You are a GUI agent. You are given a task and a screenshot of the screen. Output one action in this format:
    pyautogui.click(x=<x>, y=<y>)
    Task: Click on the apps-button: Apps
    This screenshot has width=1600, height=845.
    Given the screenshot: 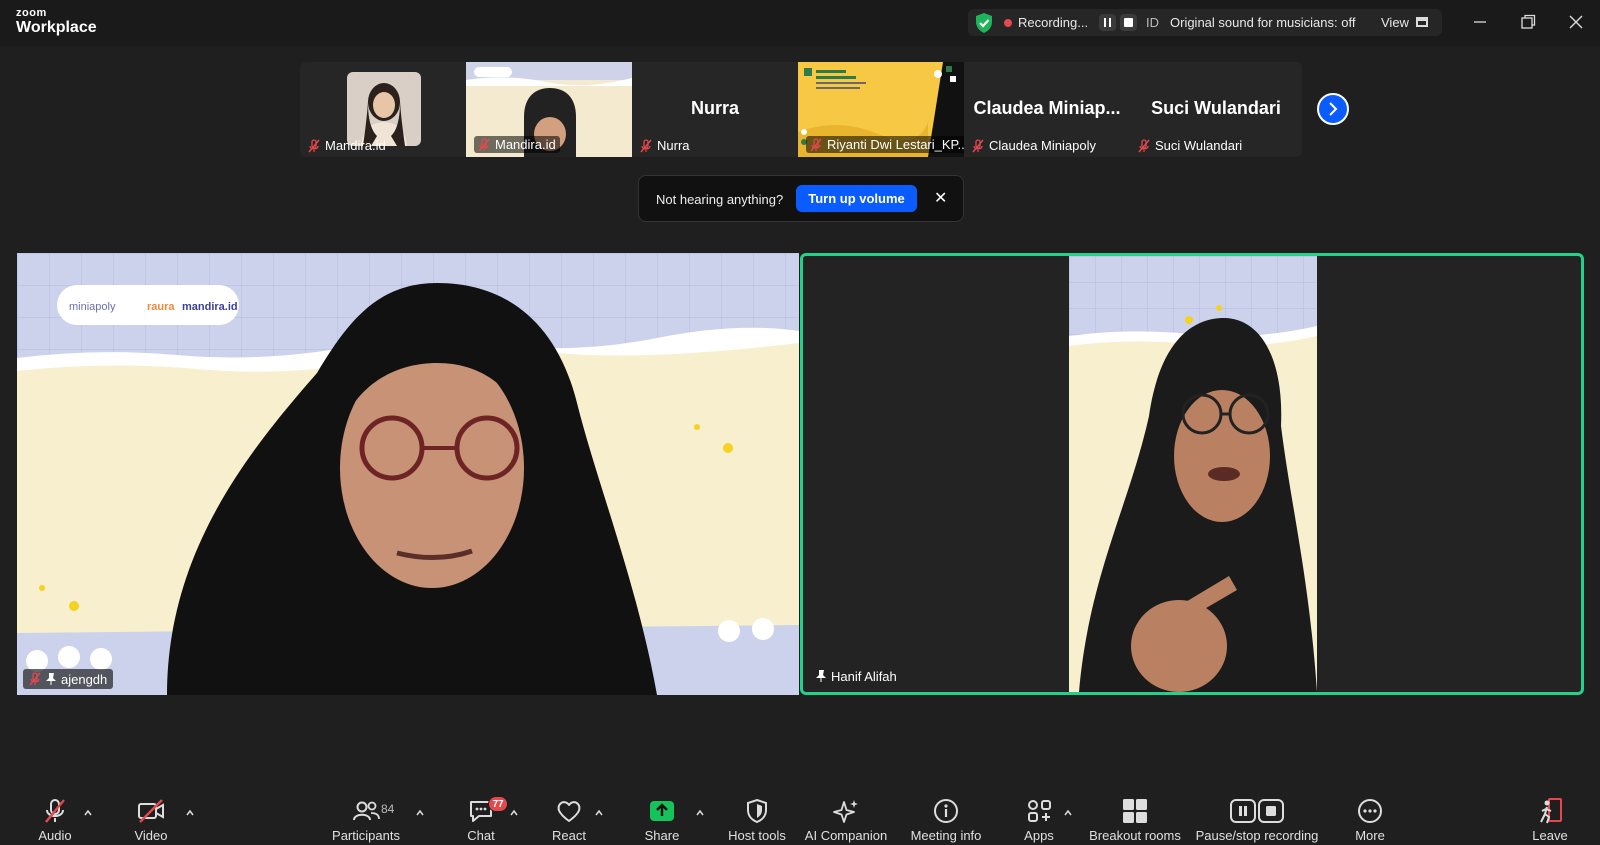 What is the action you would take?
    pyautogui.click(x=1039, y=812)
    